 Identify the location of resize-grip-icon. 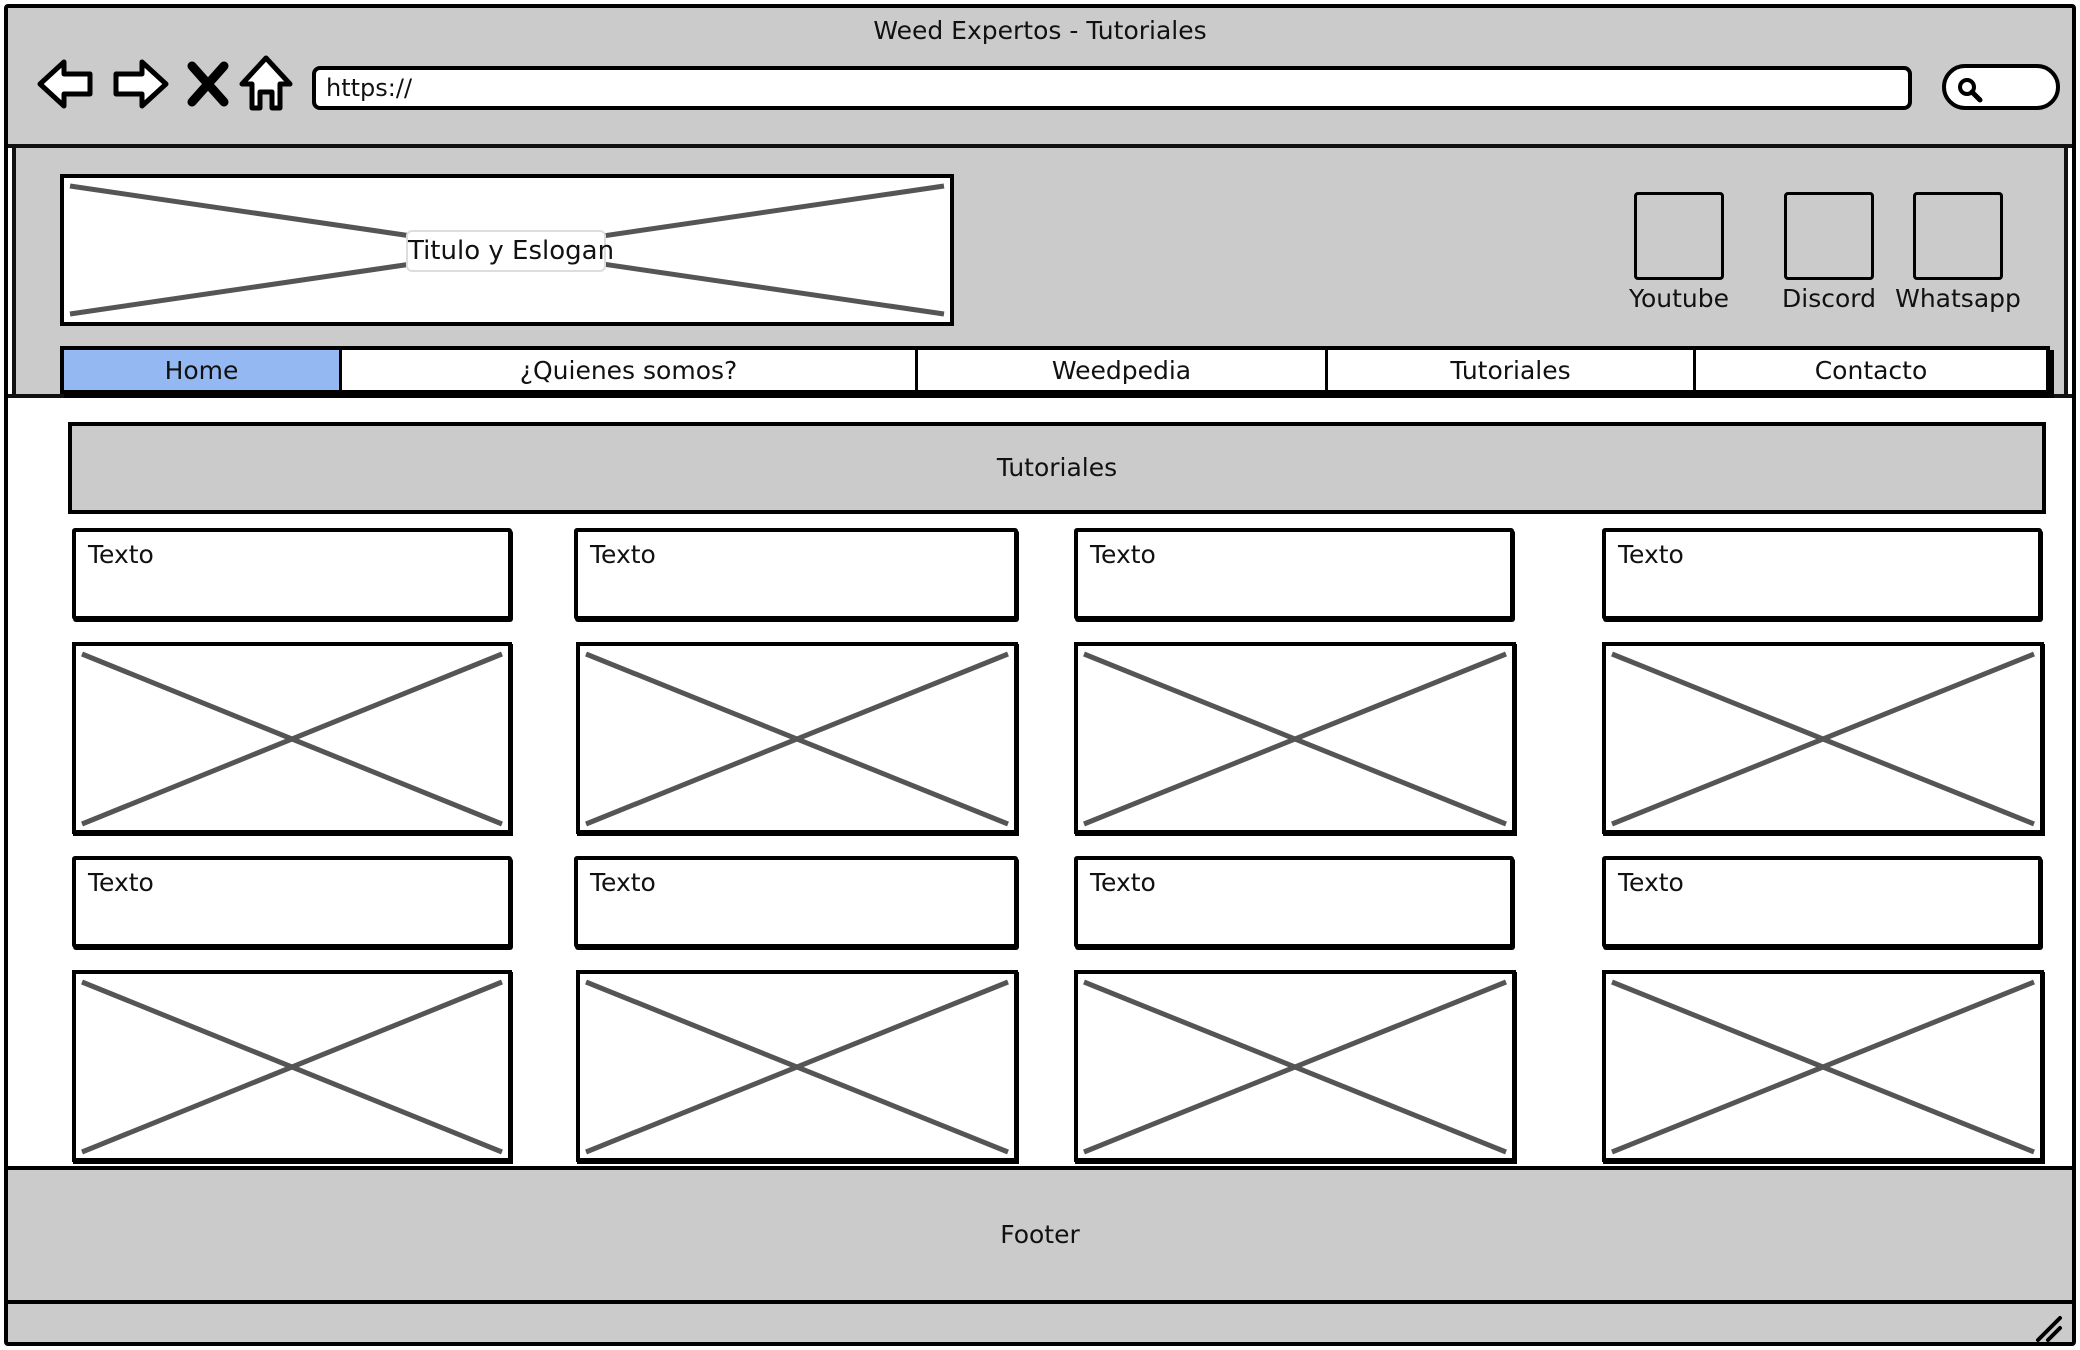
(2048, 1328).